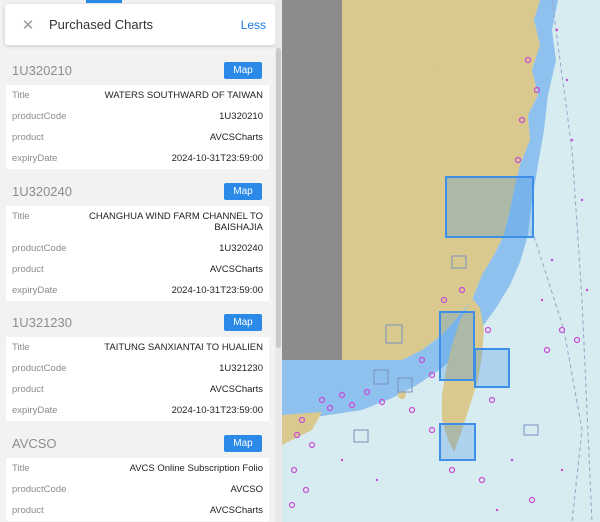 This screenshot has width=600, height=522. What do you see at coordinates (34, 443) in the screenshot?
I see `chart-code: AVCSO` at bounding box center [34, 443].